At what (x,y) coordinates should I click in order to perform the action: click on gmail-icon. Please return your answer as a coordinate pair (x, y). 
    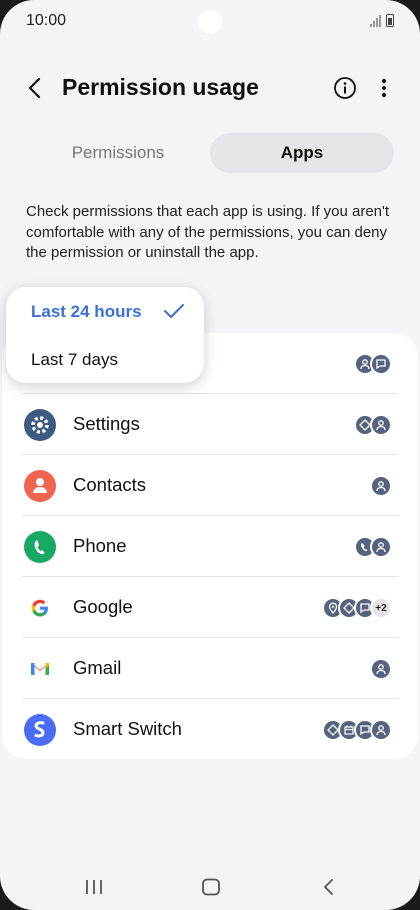
    Looking at the image, I should click on (40, 669).